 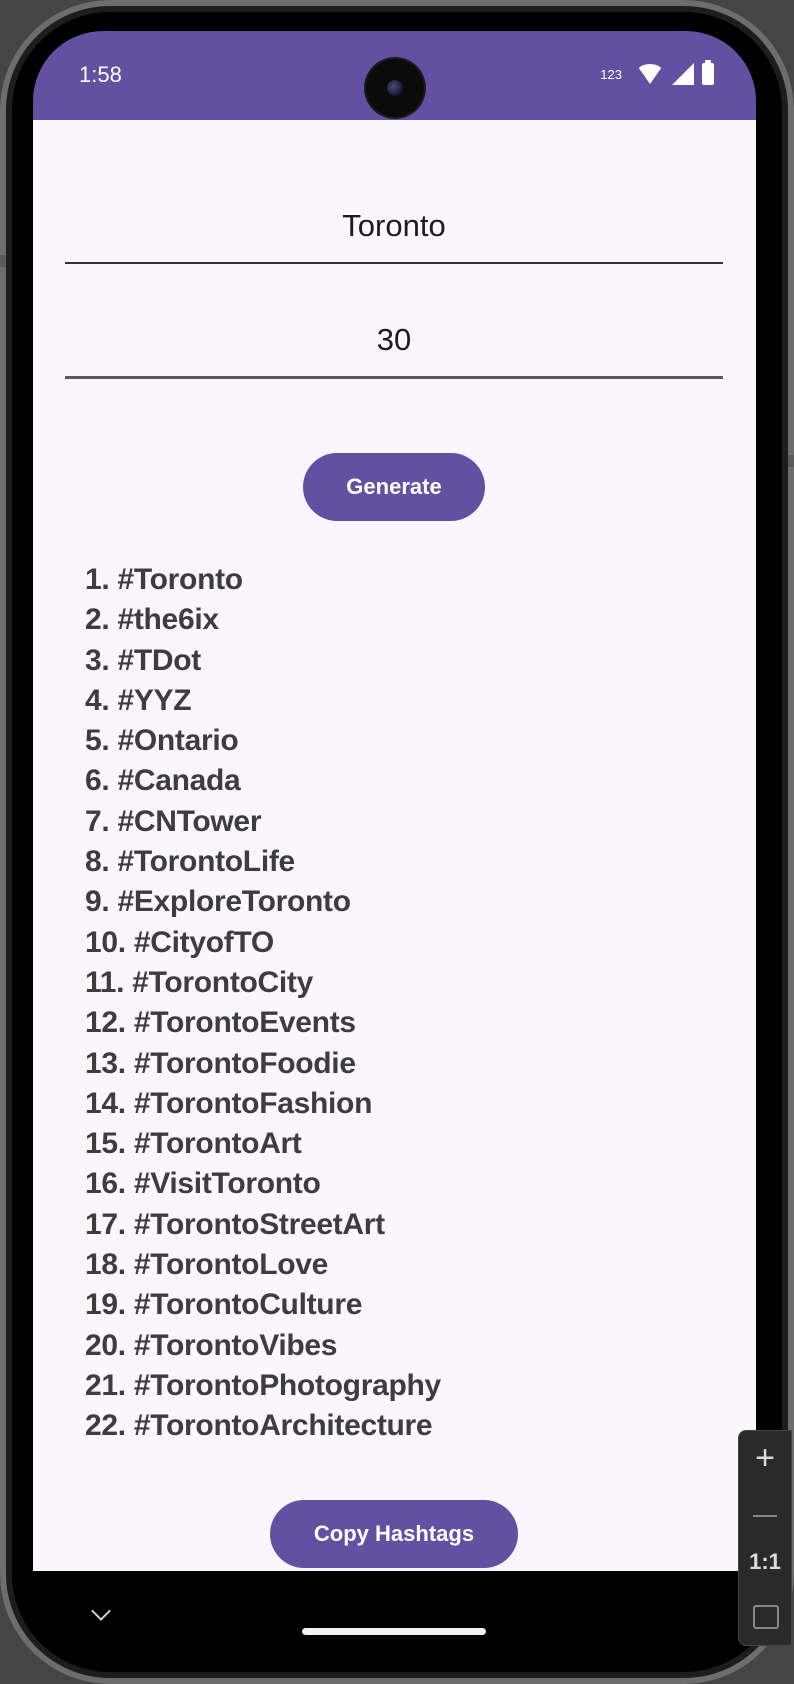 What do you see at coordinates (211, 1345) in the screenshot?
I see `hashtag-item: 20. #TorontoVibes` at bounding box center [211, 1345].